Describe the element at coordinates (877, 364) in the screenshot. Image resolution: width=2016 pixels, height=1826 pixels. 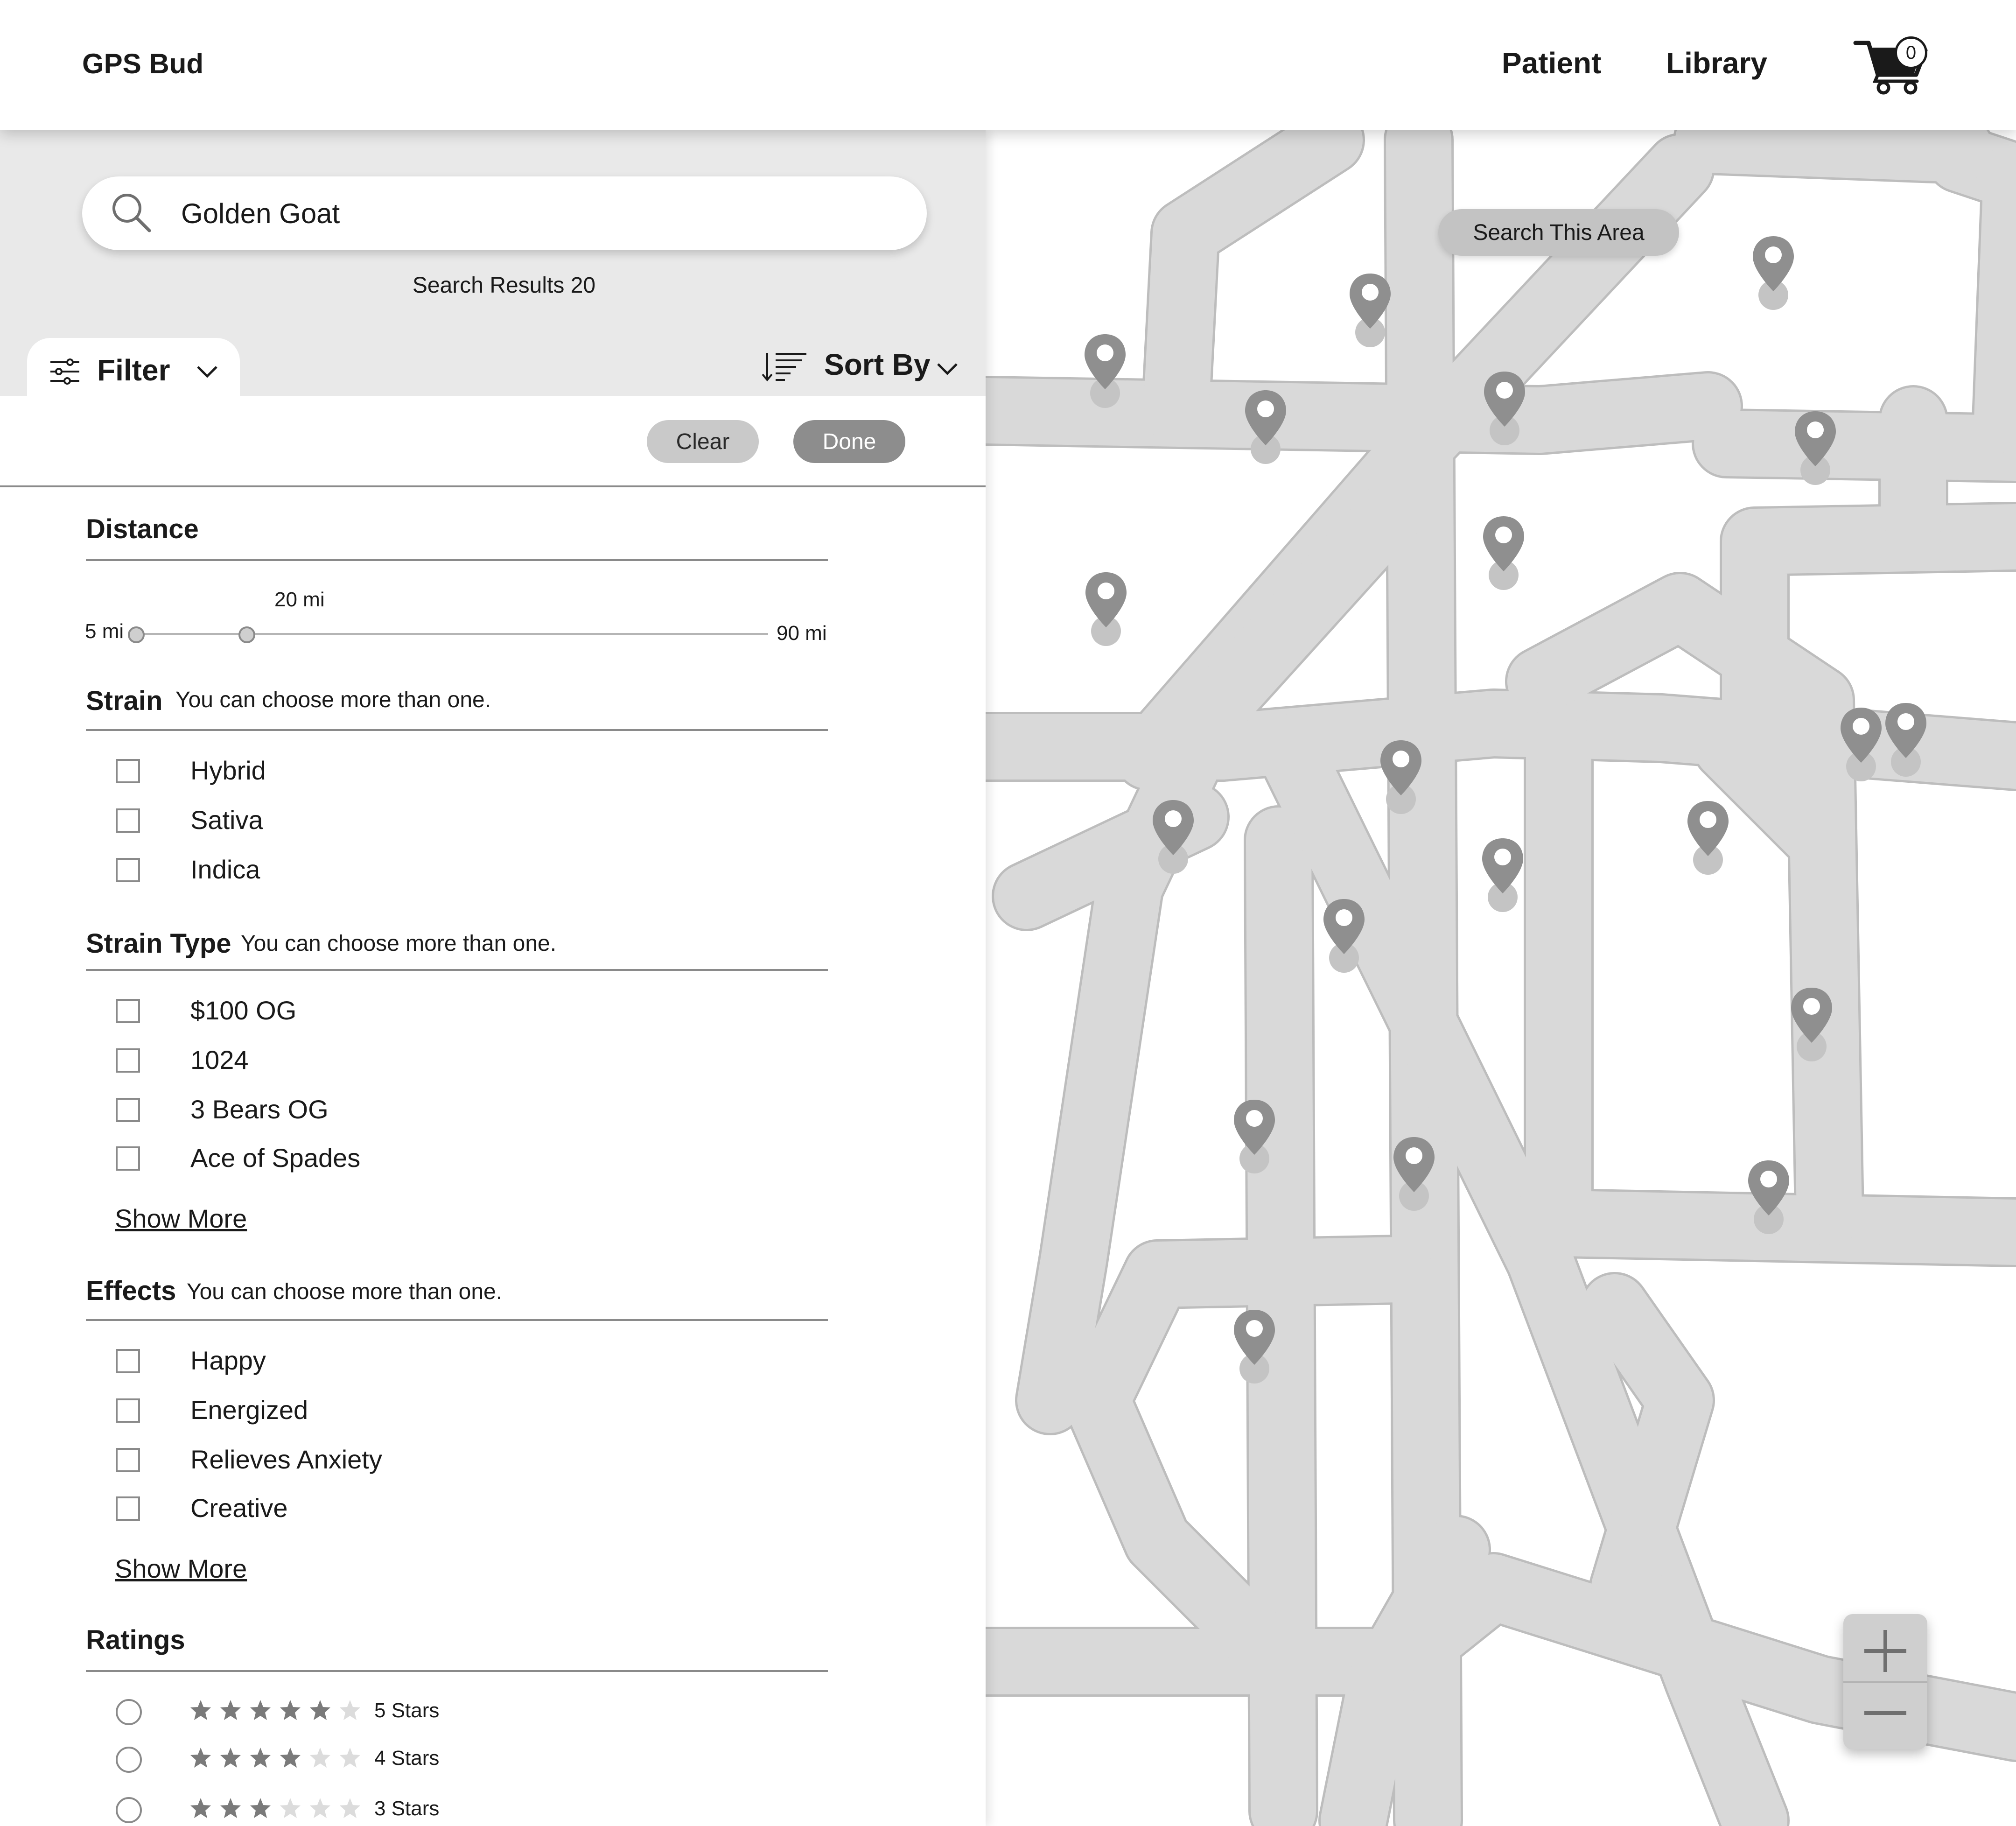
I see `sort-by-label: Sort By` at that location.